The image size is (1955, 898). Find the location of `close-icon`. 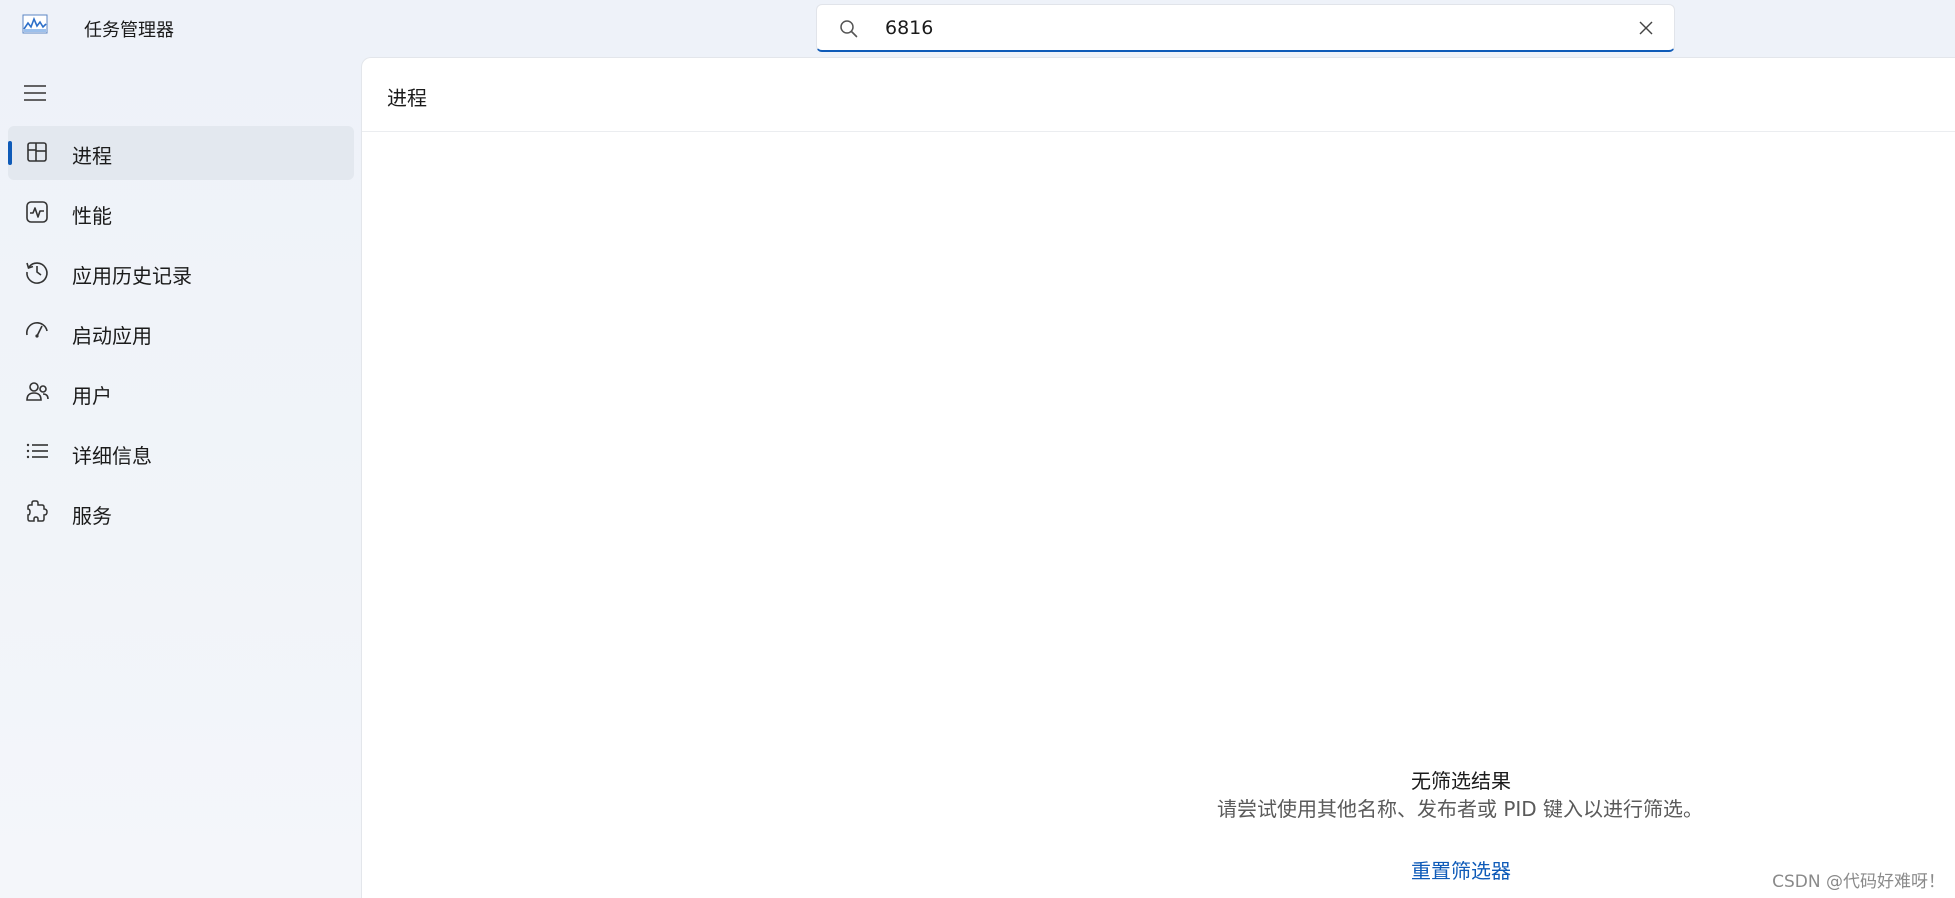

close-icon is located at coordinates (1646, 28).